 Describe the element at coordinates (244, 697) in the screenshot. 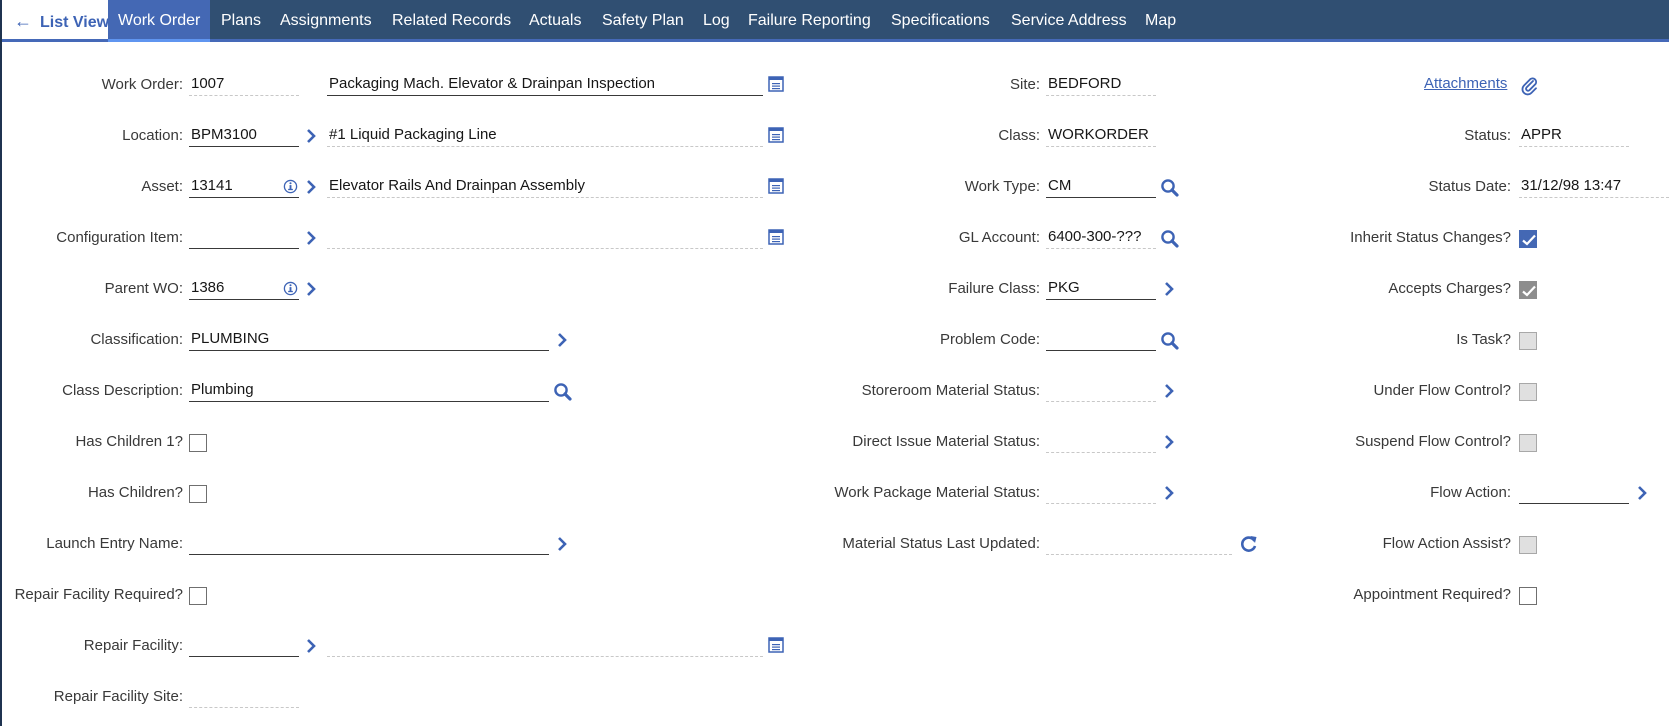

I see `repair-facility-site-field` at that location.